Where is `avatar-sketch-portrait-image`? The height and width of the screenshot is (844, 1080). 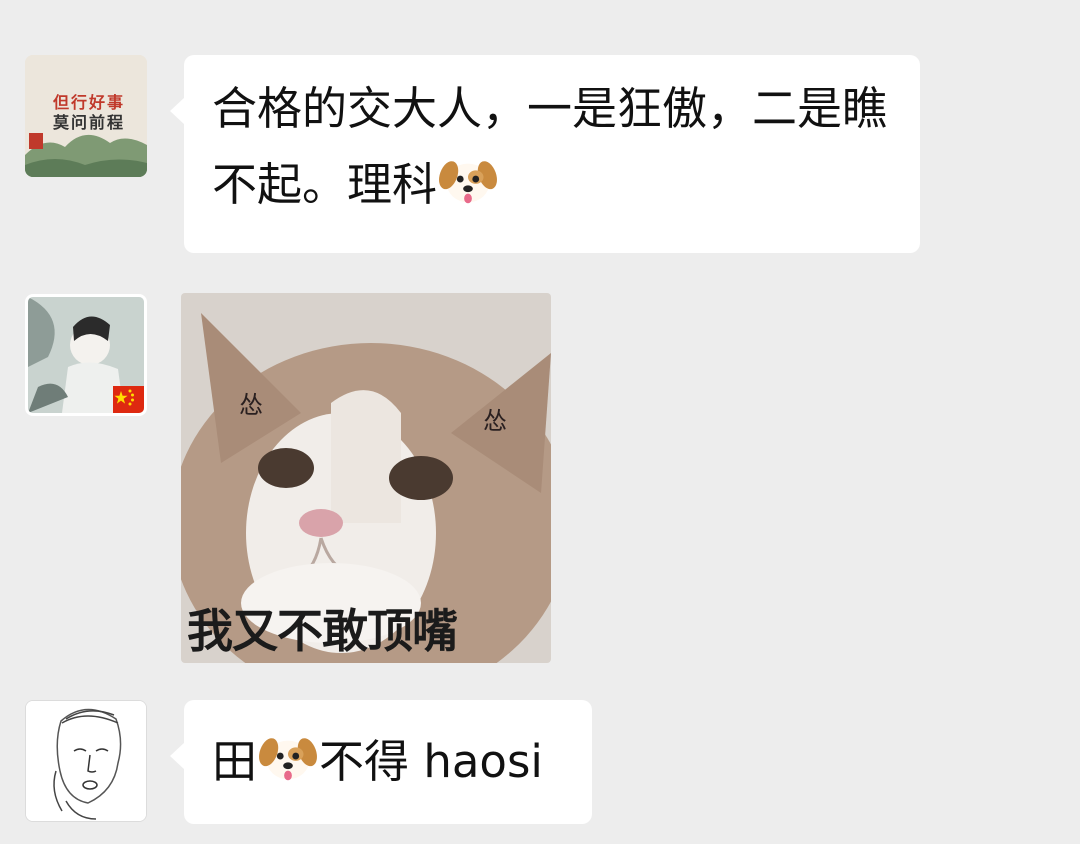 avatar-sketch-portrait-image is located at coordinates (86, 761).